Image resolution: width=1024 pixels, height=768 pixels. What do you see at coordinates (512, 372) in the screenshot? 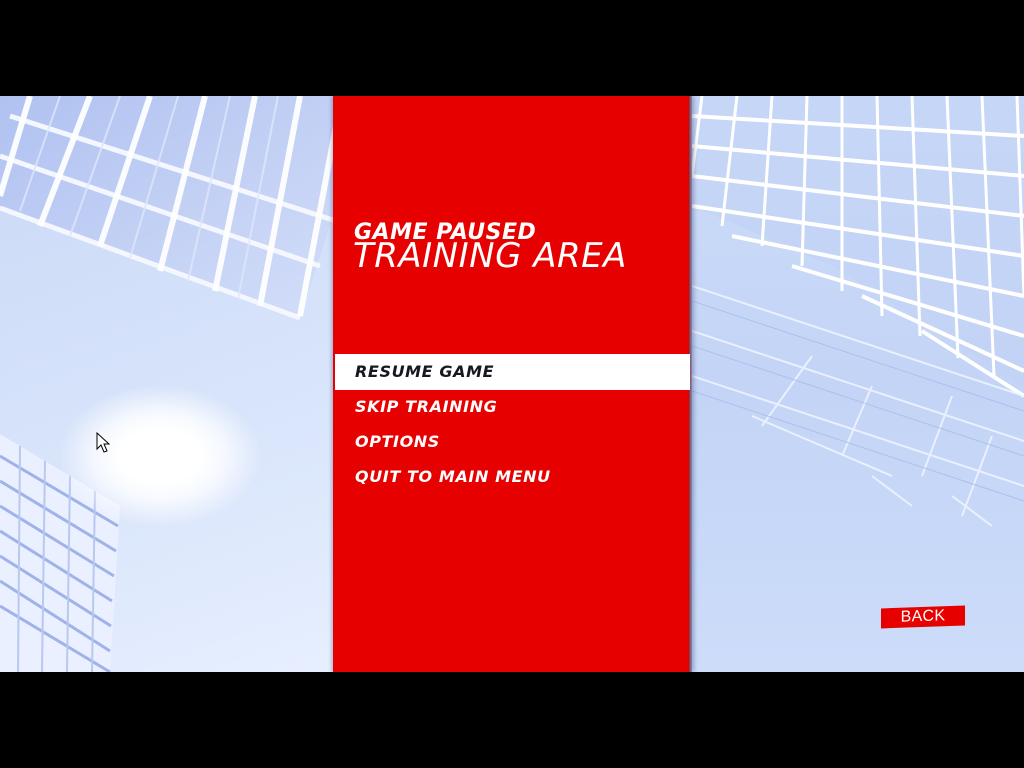
I see `menu-item-resume-game: RESUME GAME` at bounding box center [512, 372].